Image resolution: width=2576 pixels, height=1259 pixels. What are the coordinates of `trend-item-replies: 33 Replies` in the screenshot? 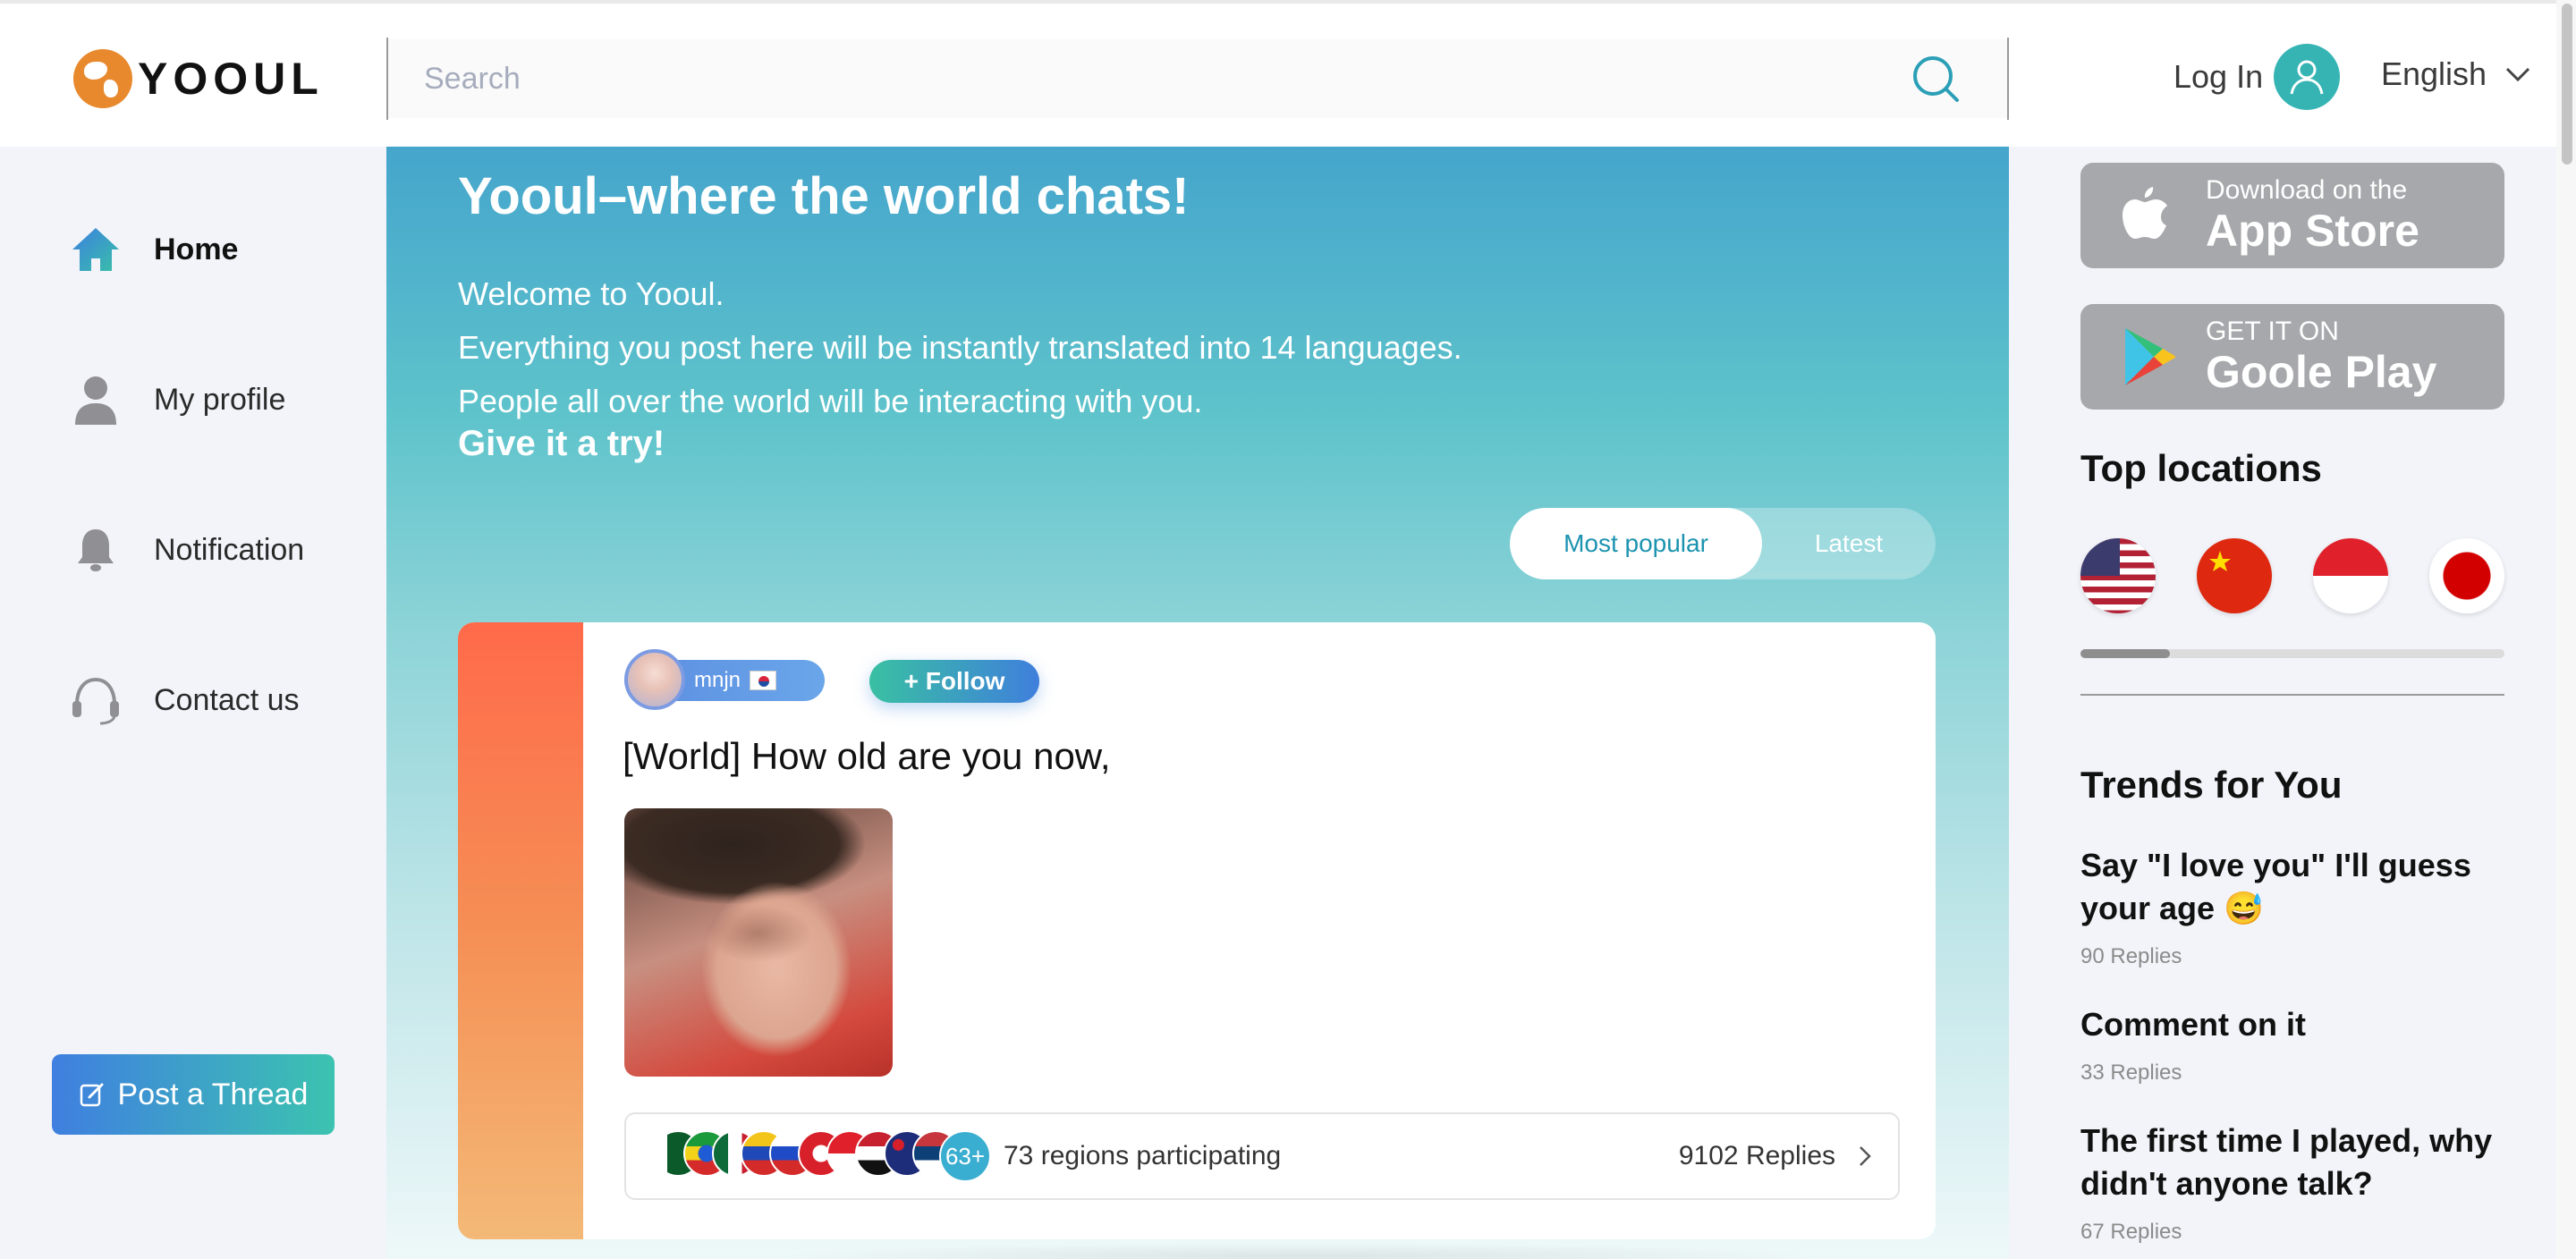 It's located at (2131, 1073).